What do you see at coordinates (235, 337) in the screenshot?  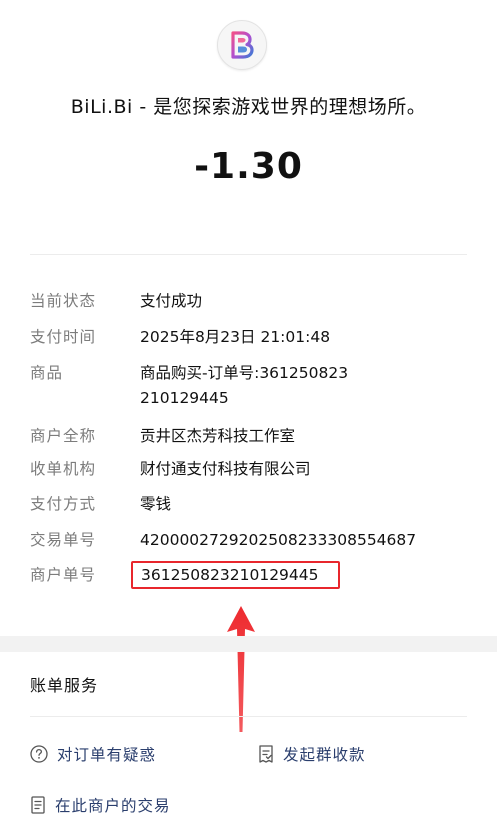 I see `detail-value: 2025年8月23日 21:01:48` at bounding box center [235, 337].